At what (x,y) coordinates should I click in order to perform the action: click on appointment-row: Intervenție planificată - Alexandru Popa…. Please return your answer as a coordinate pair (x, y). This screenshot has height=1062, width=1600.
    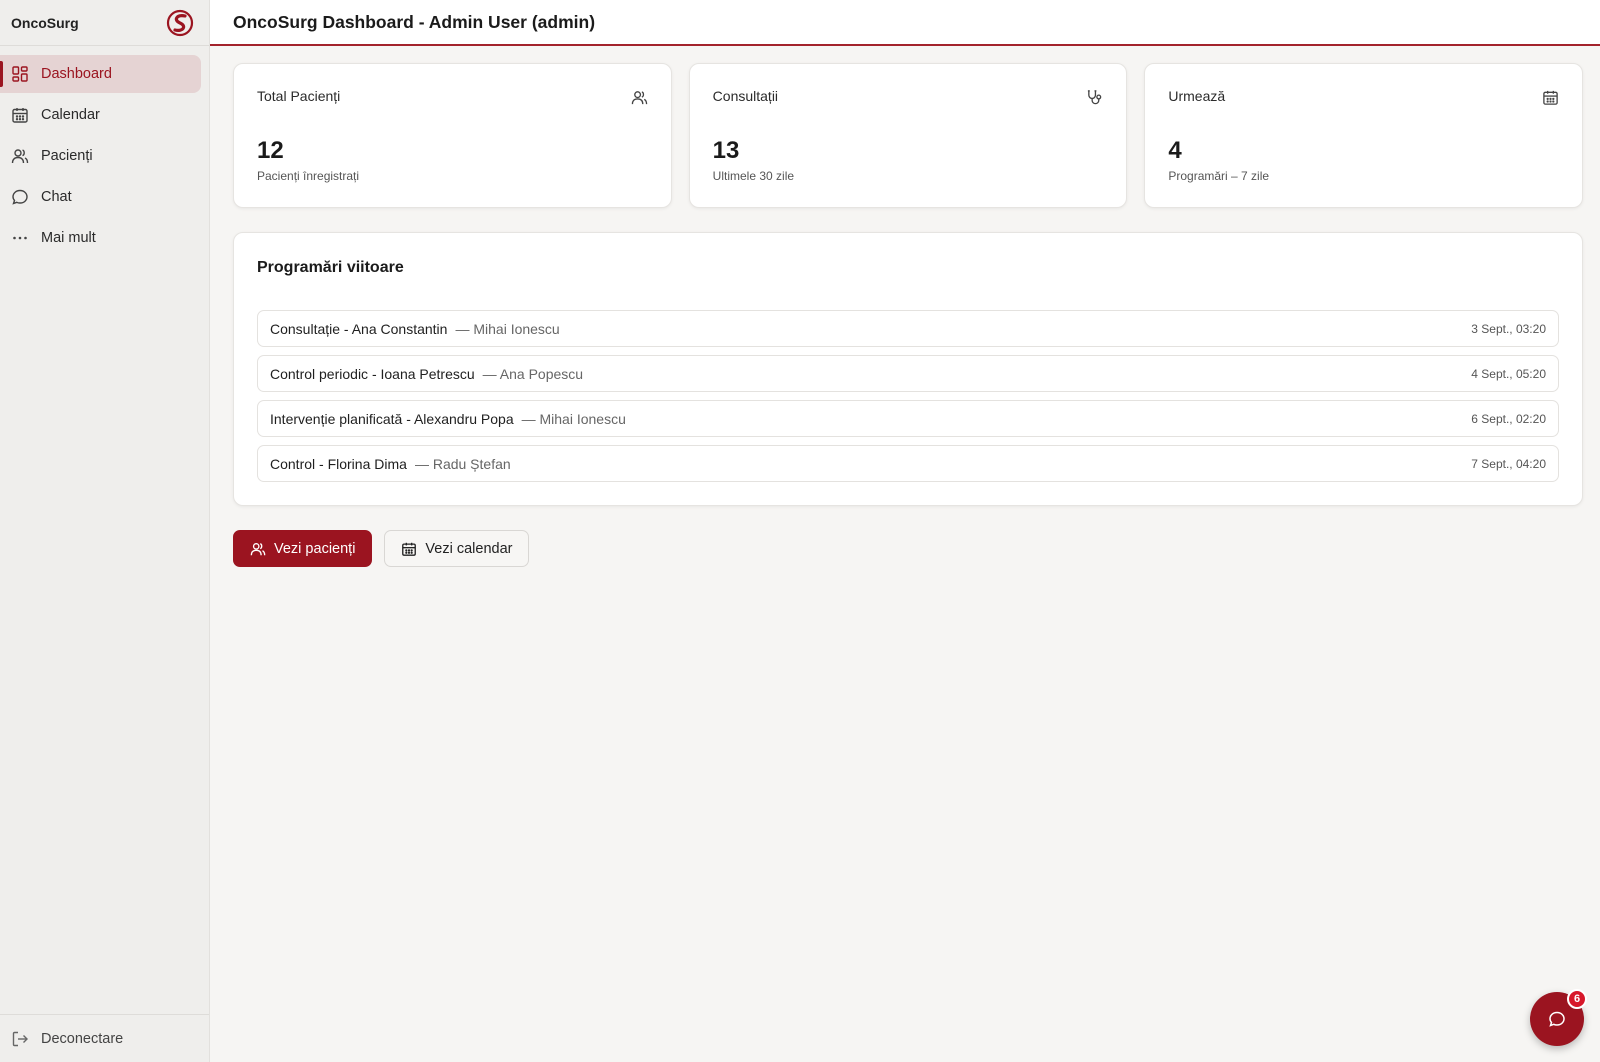
    Looking at the image, I should click on (908, 418).